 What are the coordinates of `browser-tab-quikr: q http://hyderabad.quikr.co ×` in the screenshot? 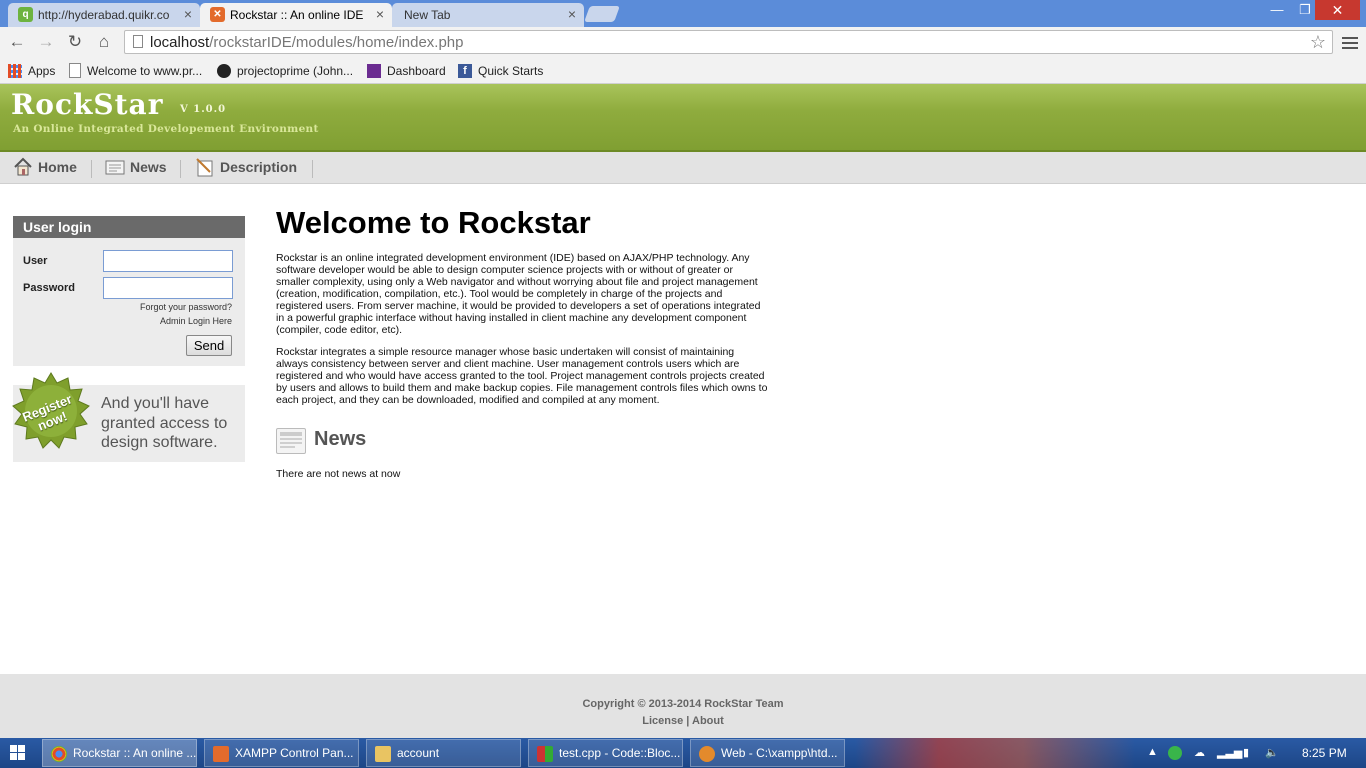 It's located at (104, 15).